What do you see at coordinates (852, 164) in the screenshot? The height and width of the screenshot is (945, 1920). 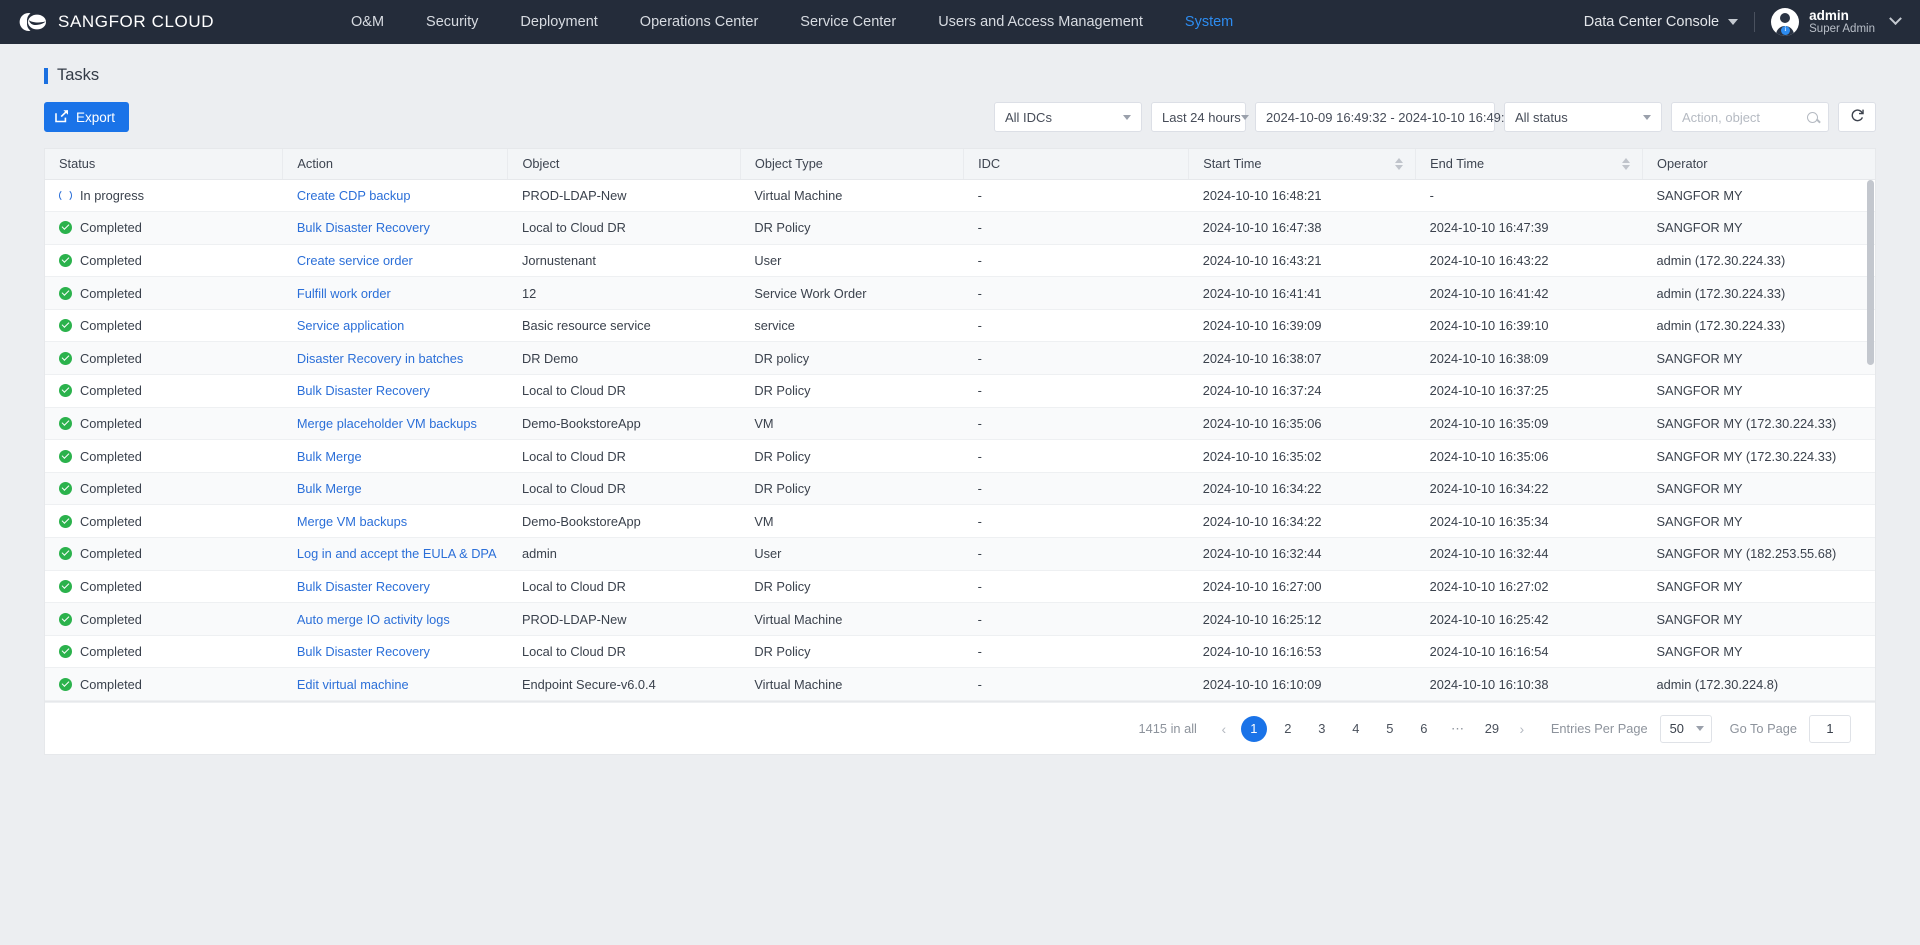 I see `column-header-object-type: Object Type` at bounding box center [852, 164].